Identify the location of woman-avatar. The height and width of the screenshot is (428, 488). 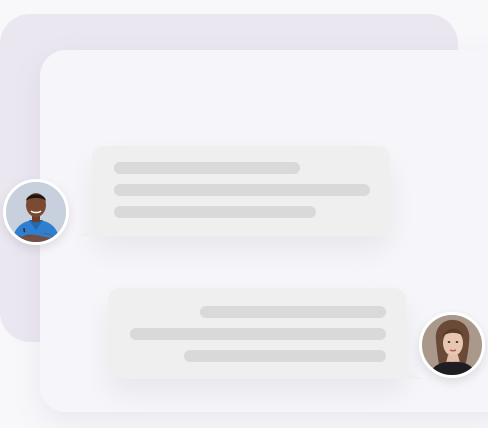
(452, 345).